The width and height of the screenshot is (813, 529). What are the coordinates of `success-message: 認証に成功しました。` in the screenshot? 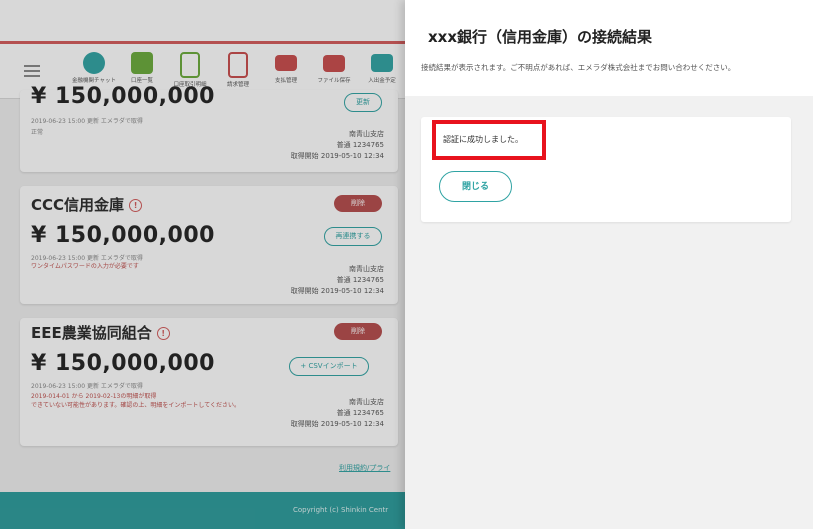 It's located at (483, 139).